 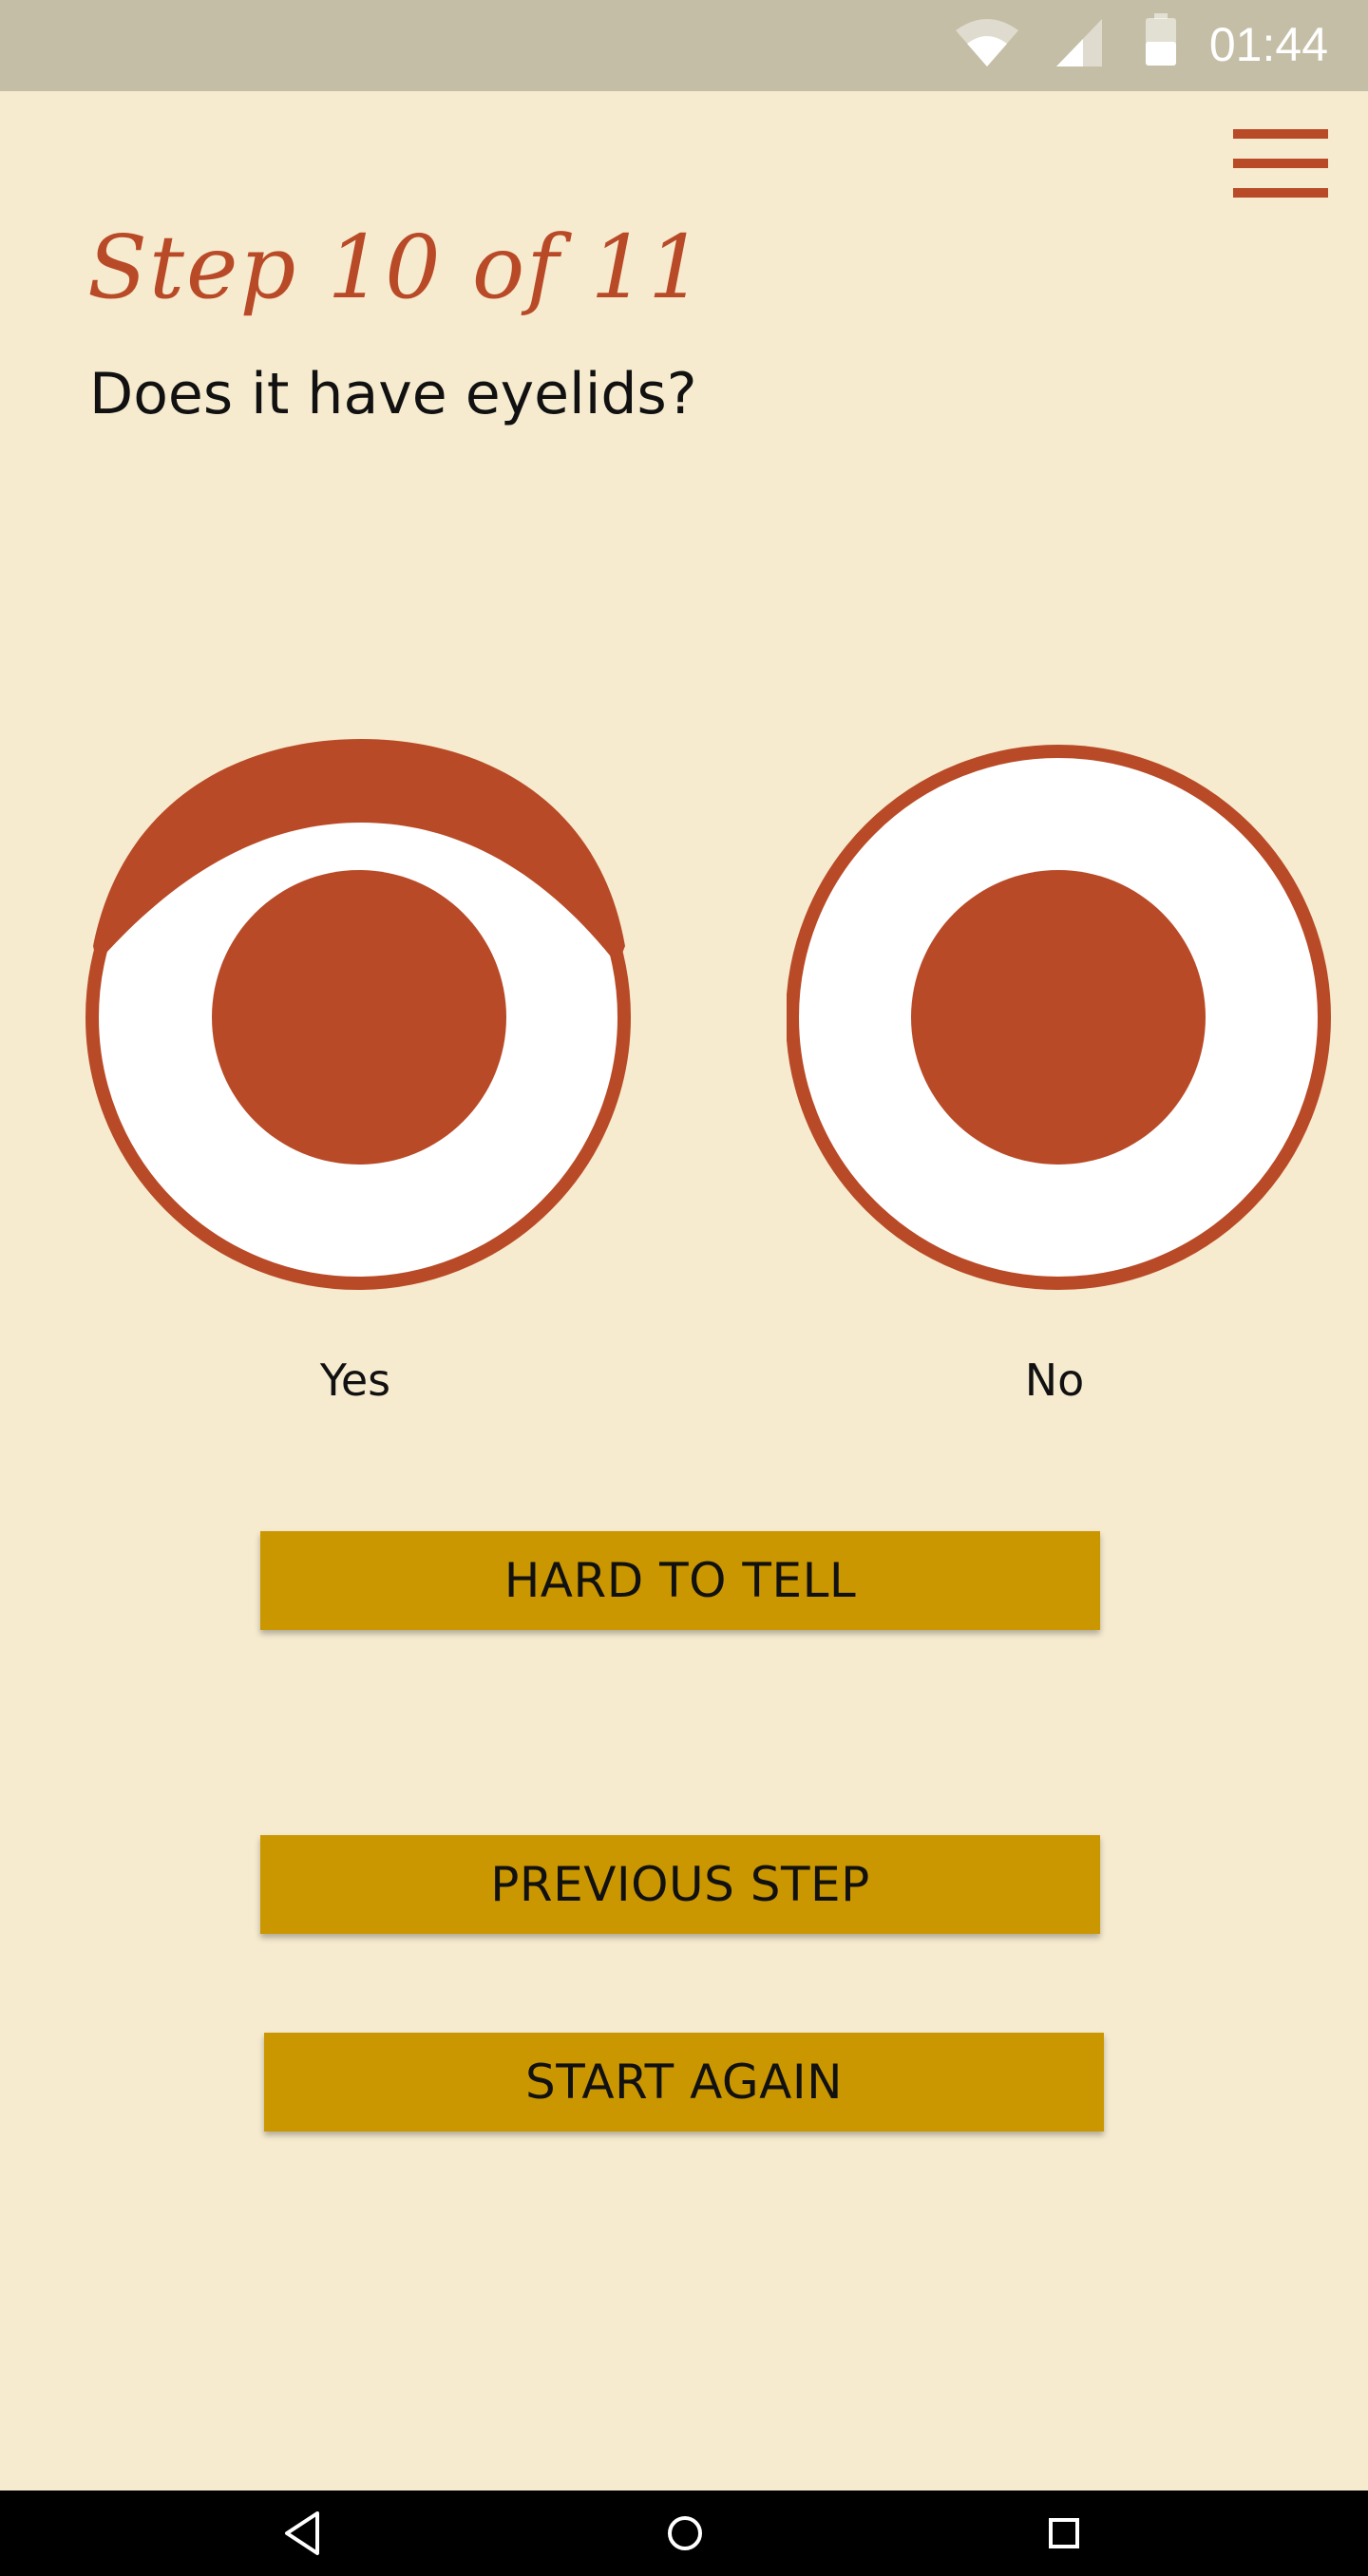 I want to click on hard-to-tell-button: HARD TO TELL, so click(x=680, y=1580).